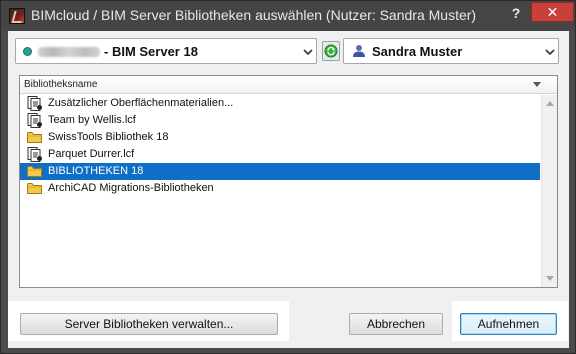  What do you see at coordinates (280, 171) in the screenshot?
I see `library-row: BIBLIOTHEKEN 18` at bounding box center [280, 171].